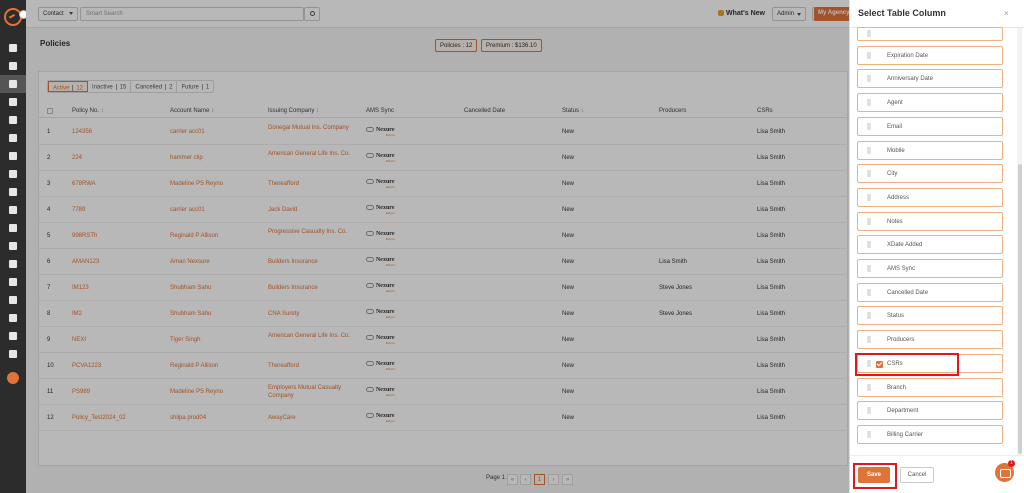 The width and height of the screenshot is (1024, 493). Describe the element at coordinates (930, 292) in the screenshot. I see `column-option: Cancelled Date` at that location.